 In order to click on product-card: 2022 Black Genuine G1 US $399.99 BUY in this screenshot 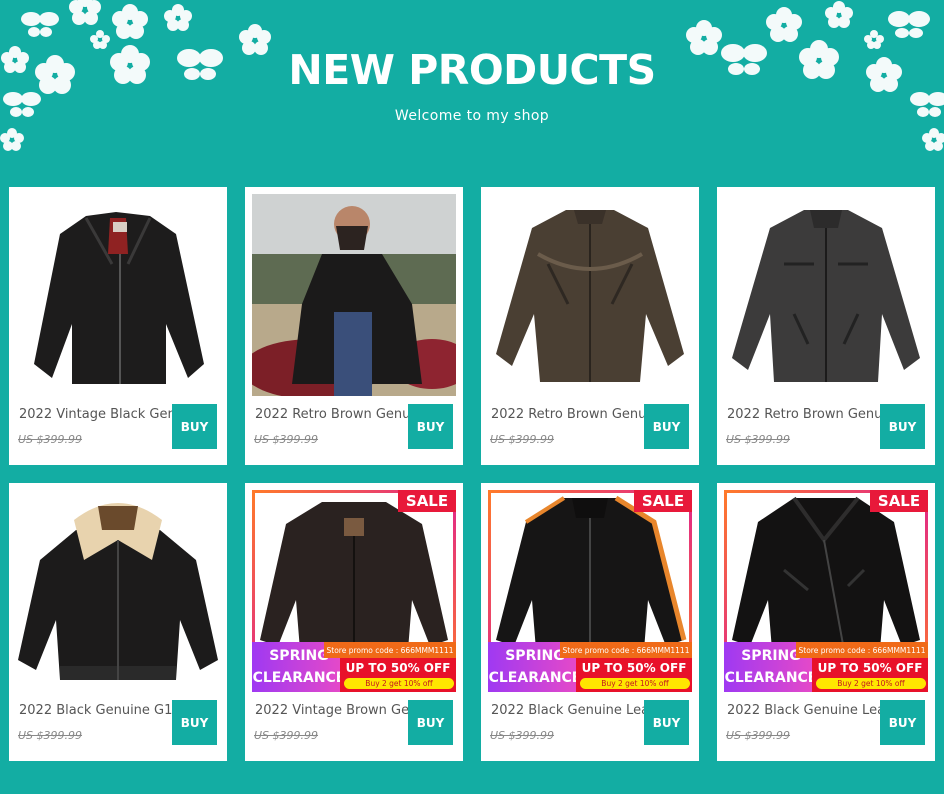, I will do `click(118, 622)`.